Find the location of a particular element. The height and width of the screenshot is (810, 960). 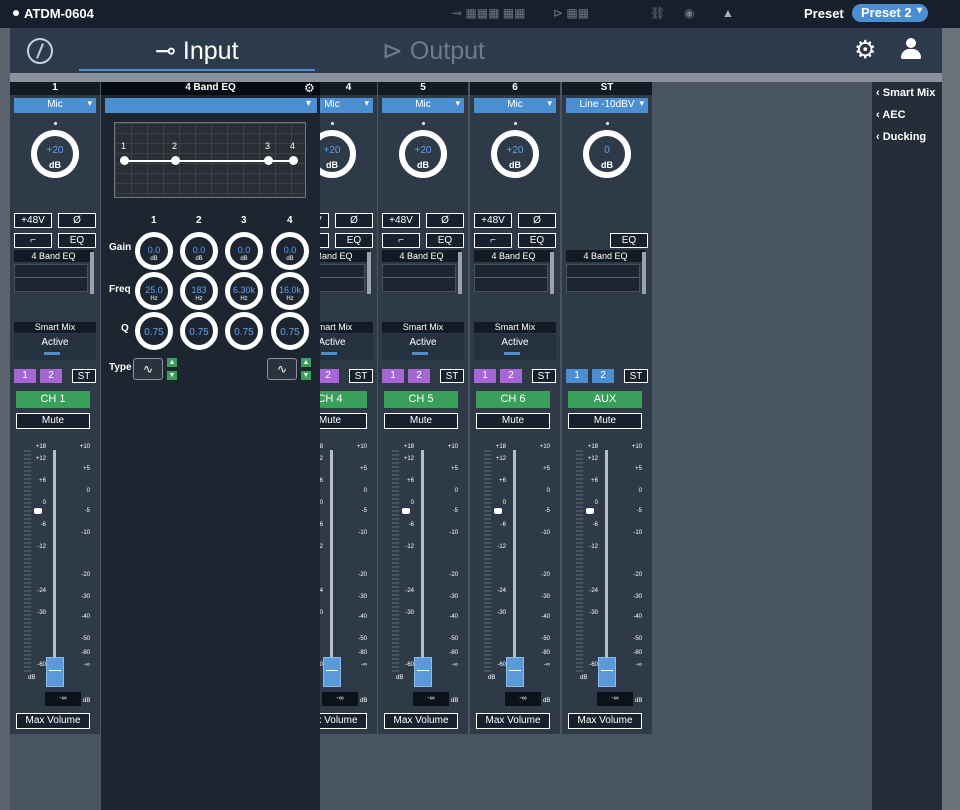

channel-name: CH 6 is located at coordinates (513, 399).